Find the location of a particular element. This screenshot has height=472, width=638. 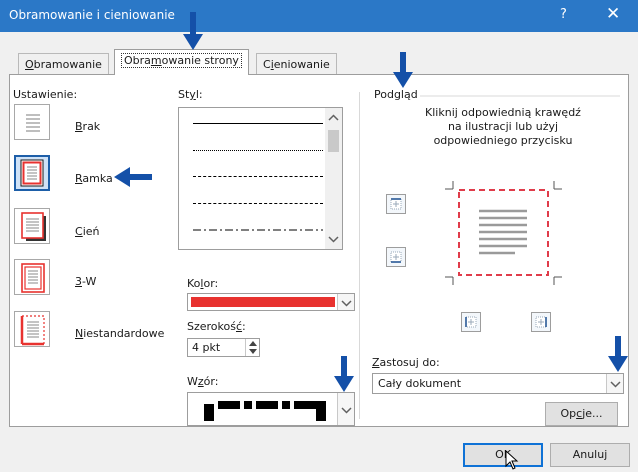

setting-shadow-label: Cień is located at coordinates (87, 231).